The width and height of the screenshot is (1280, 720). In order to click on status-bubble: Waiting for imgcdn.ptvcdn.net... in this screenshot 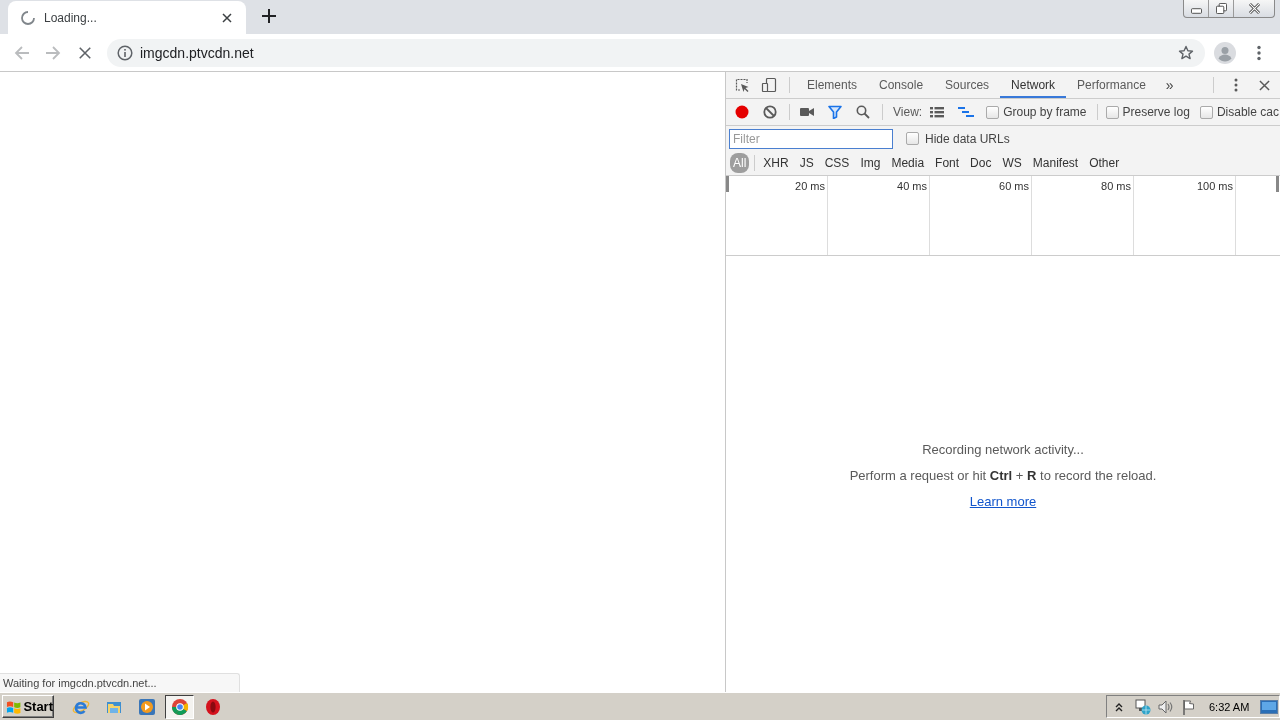, I will do `click(120, 682)`.